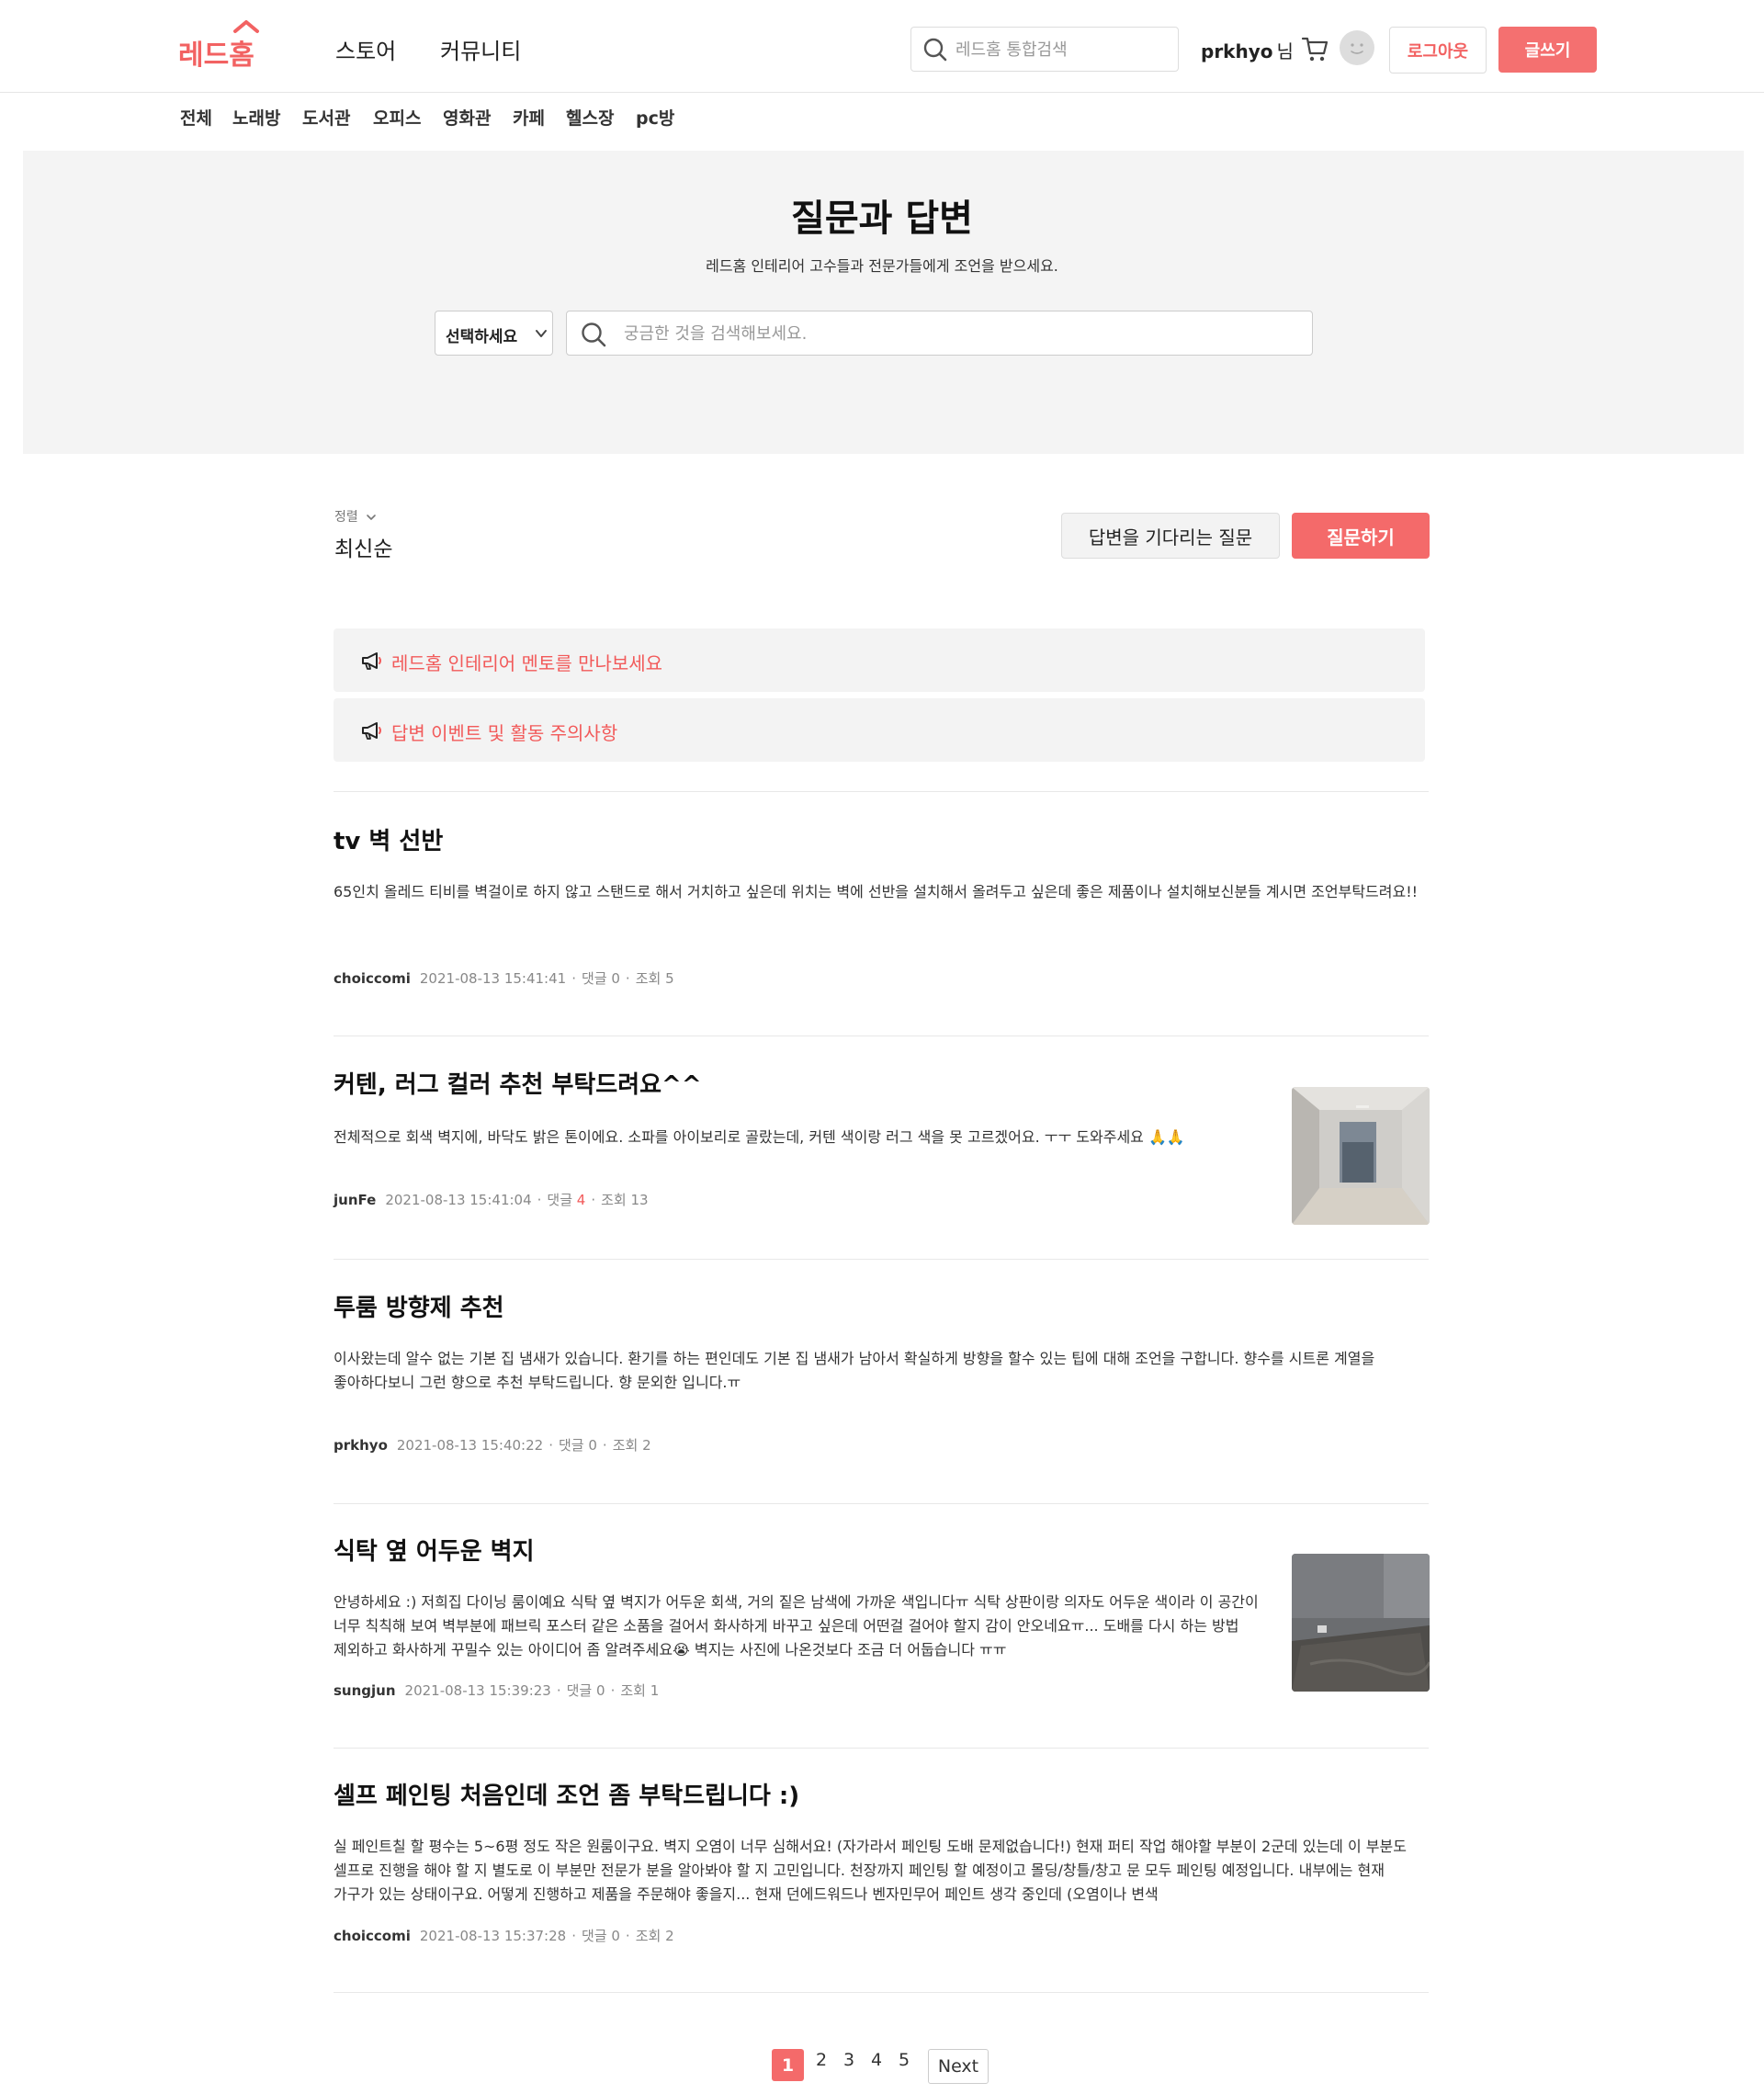 This screenshot has height=2094, width=1764. Describe the element at coordinates (434, 1550) in the screenshot. I see `post-title: 식탁 옆 어두운 벽지` at that location.